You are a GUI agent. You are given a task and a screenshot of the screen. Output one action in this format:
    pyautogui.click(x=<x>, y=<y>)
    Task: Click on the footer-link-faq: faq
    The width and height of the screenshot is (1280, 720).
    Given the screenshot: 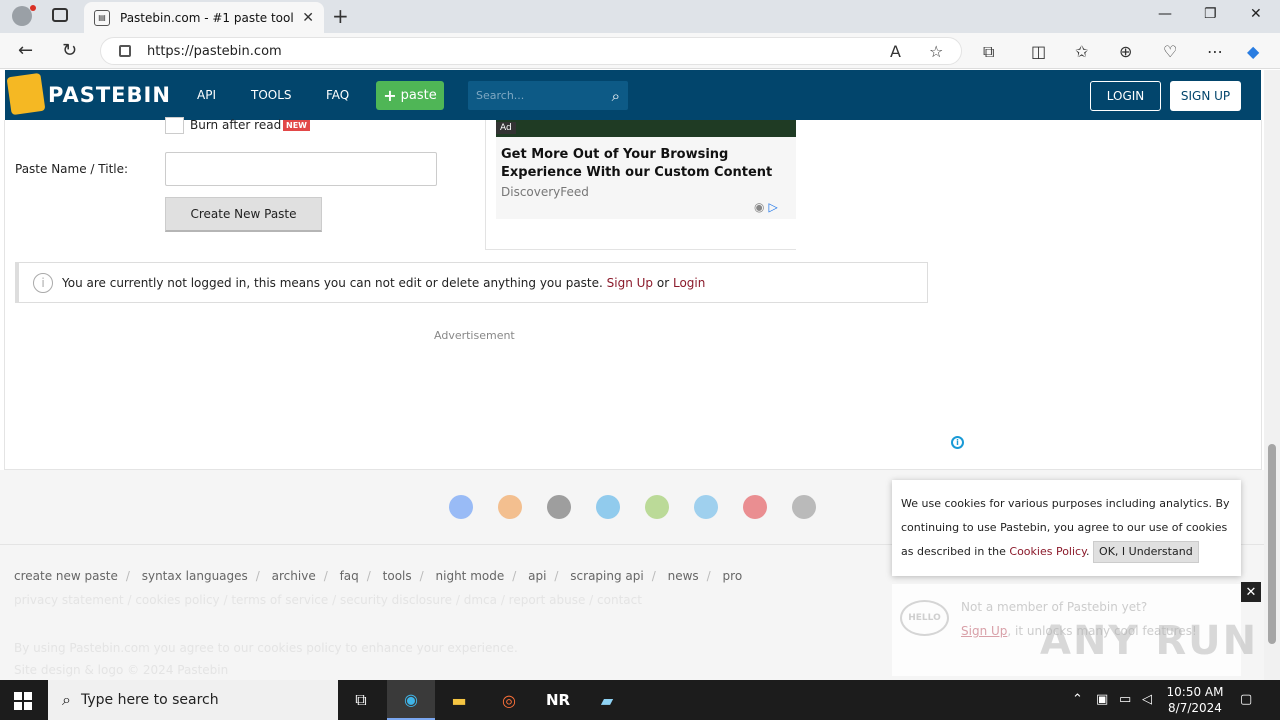 What is the action you would take?
    pyautogui.click(x=349, y=576)
    